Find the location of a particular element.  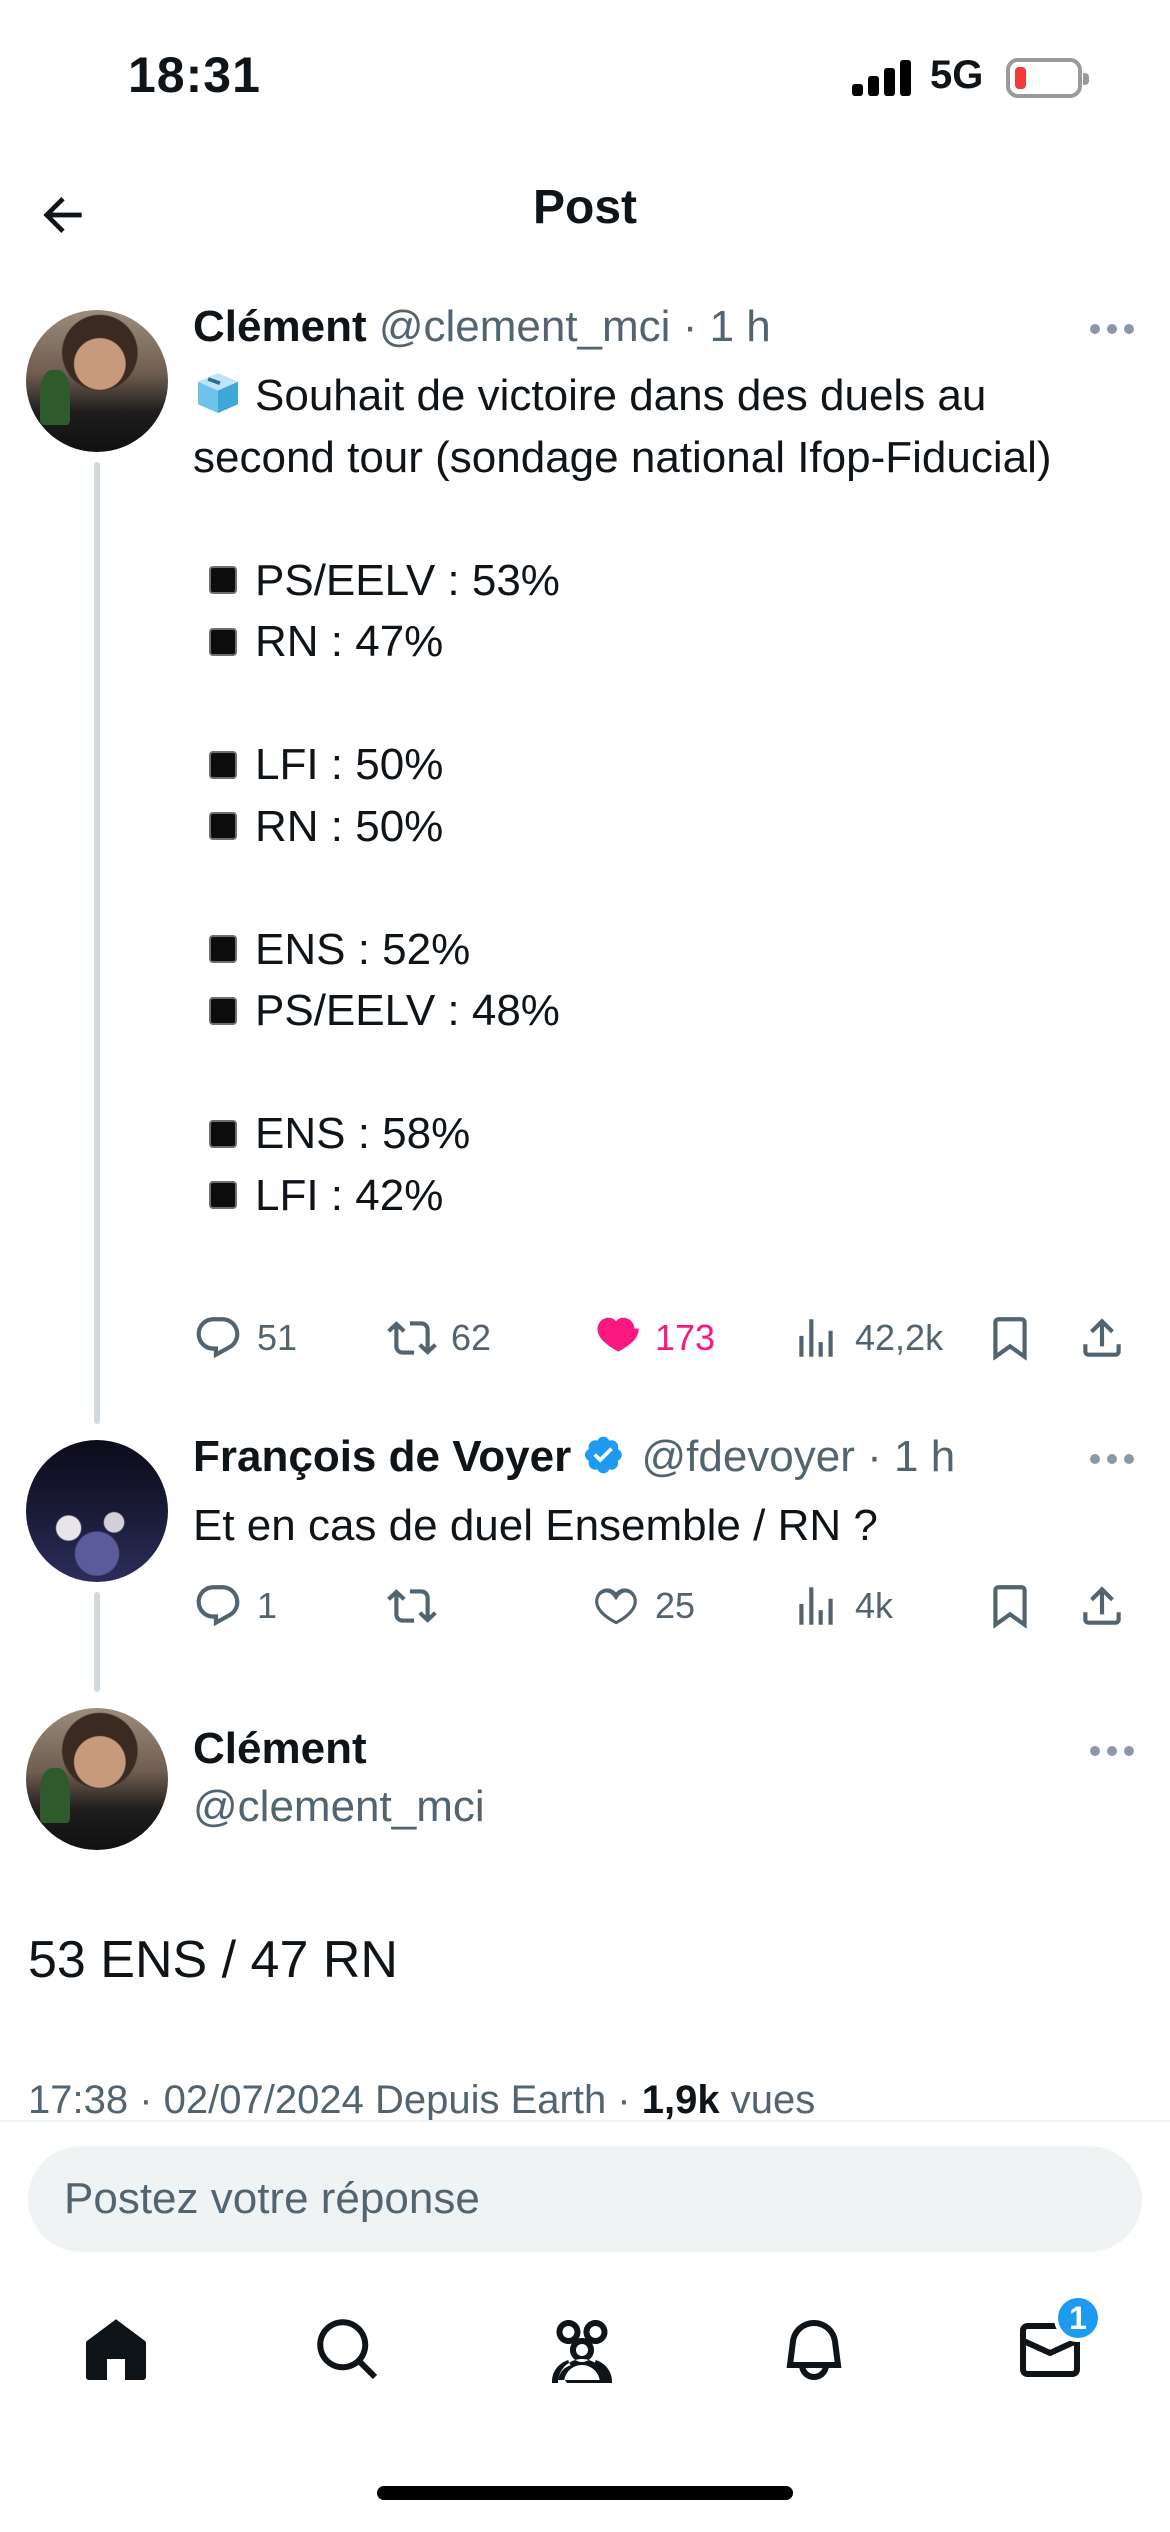

tab-notifications is located at coordinates (814, 2350).